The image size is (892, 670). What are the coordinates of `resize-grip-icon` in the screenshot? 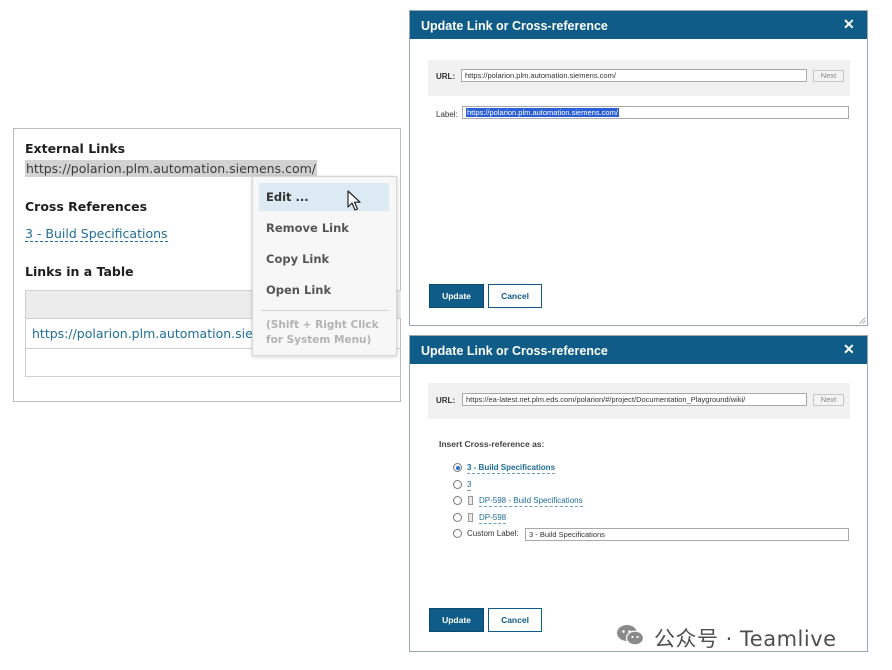 It's located at (862, 320).